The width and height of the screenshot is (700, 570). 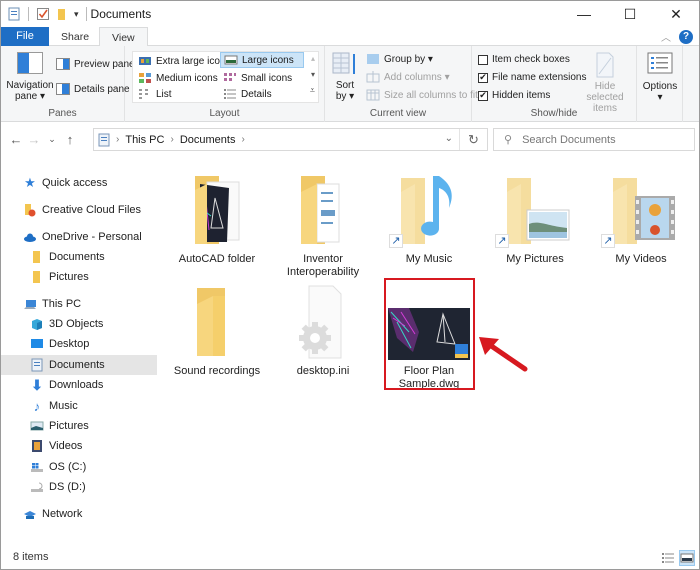 I want to click on file-item-autocad-folder: AutoCAD folder, so click(x=217, y=218).